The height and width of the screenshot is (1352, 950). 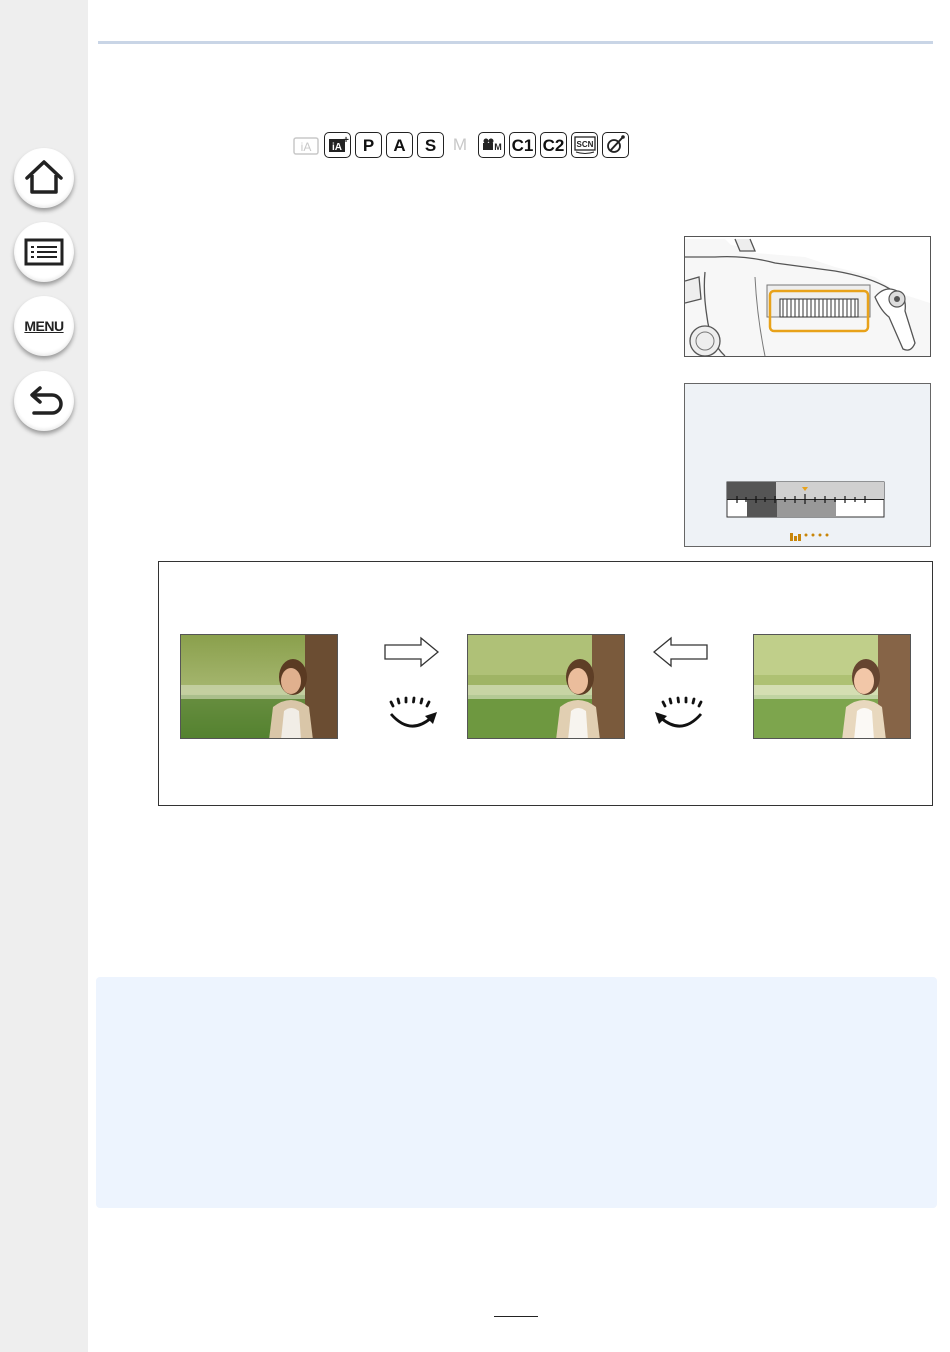 I want to click on left-arrow-icon, so click(x=680, y=652).